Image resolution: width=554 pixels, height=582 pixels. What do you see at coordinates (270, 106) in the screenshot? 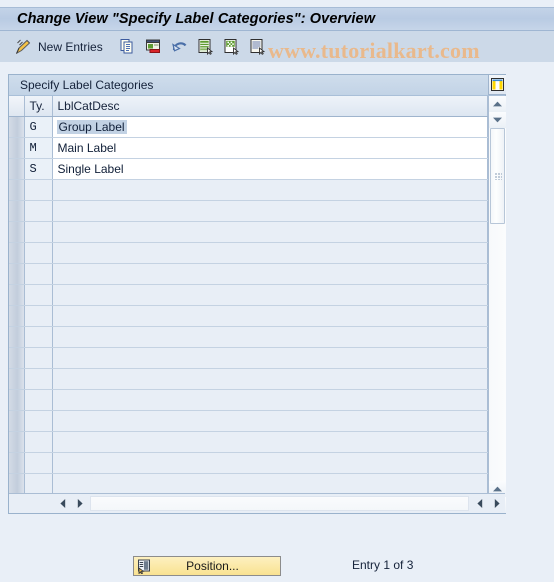
I see `column-header-lblcatdesc: LblCatDesc` at bounding box center [270, 106].